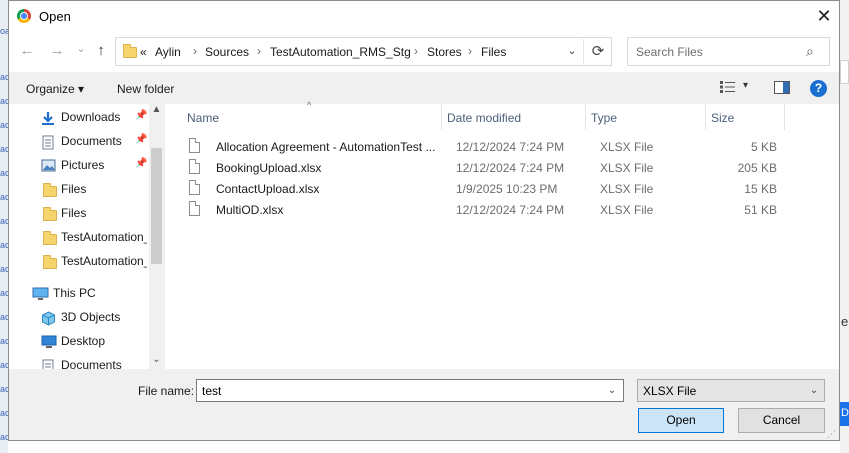 The height and width of the screenshot is (453, 849). I want to click on sidebar-item-downloads: Downloads 📌, so click(79, 117).